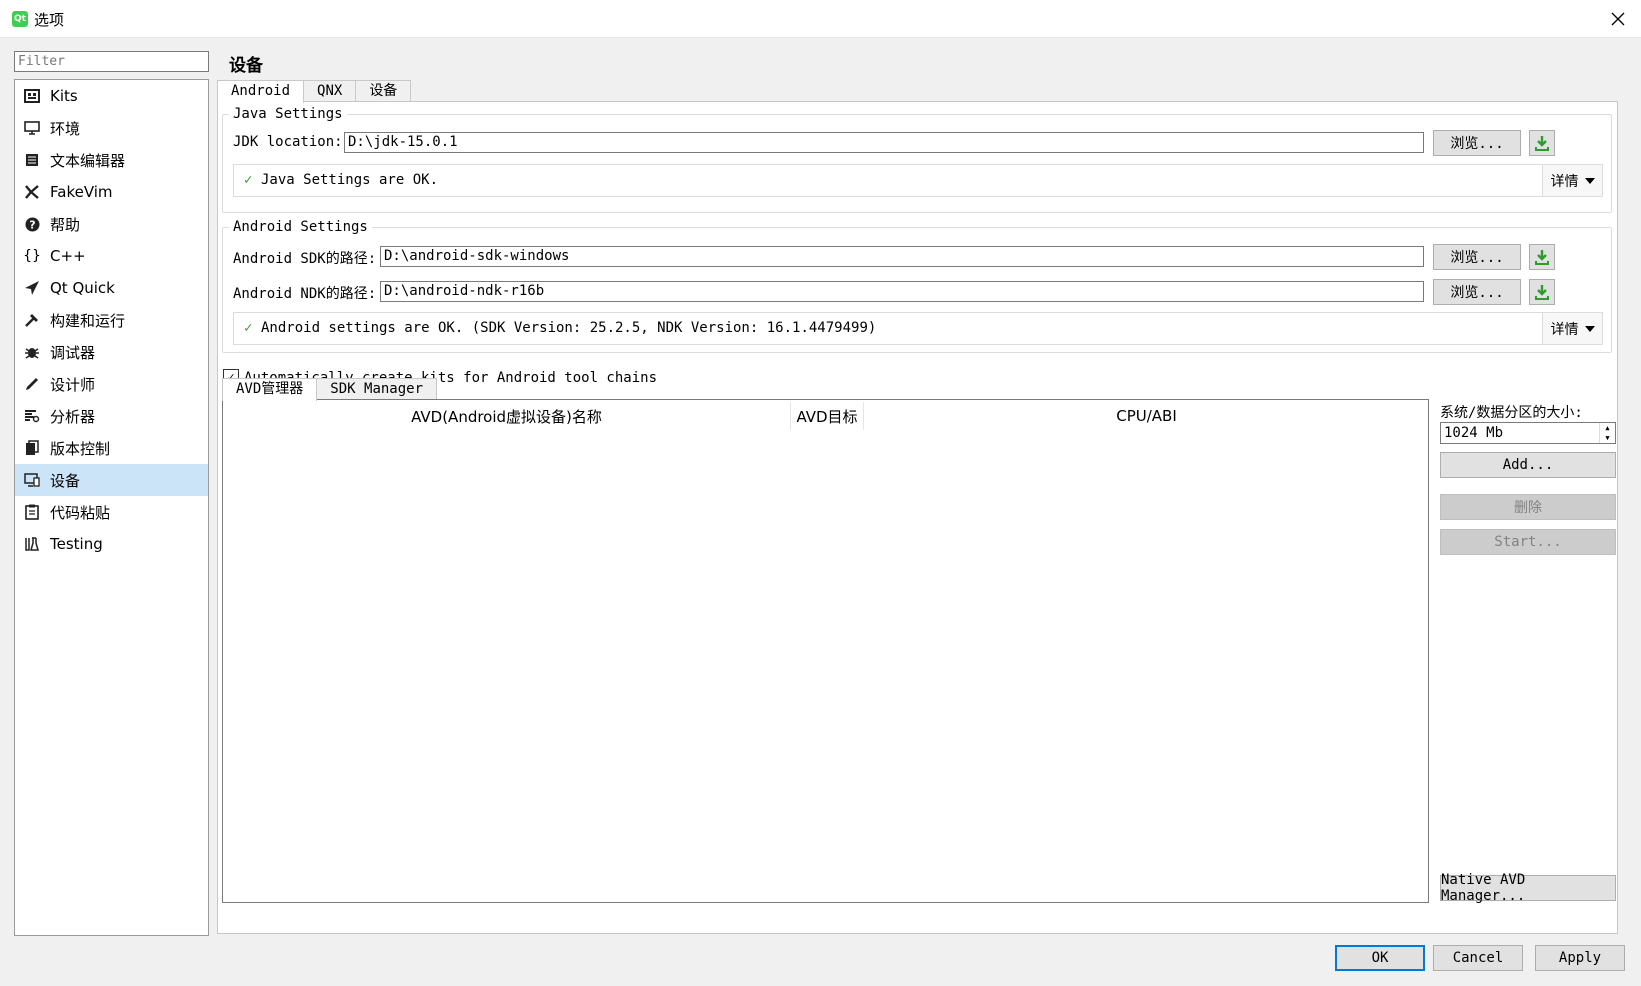 This screenshot has width=1641, height=986. I want to click on sidebar-item-debugger: 调试器, so click(111, 352).